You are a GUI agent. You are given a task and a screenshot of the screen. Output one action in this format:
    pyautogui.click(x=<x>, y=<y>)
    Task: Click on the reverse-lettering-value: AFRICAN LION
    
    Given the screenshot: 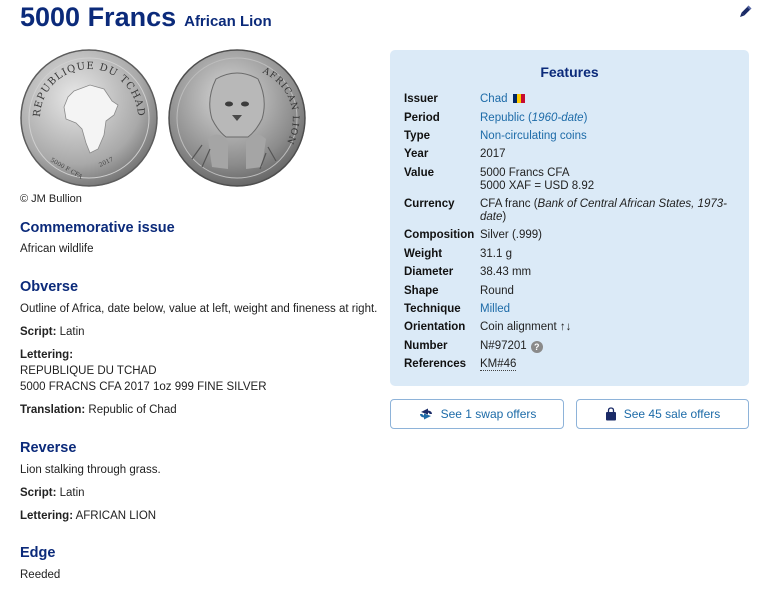 What is the action you would take?
    pyautogui.click(x=116, y=516)
    